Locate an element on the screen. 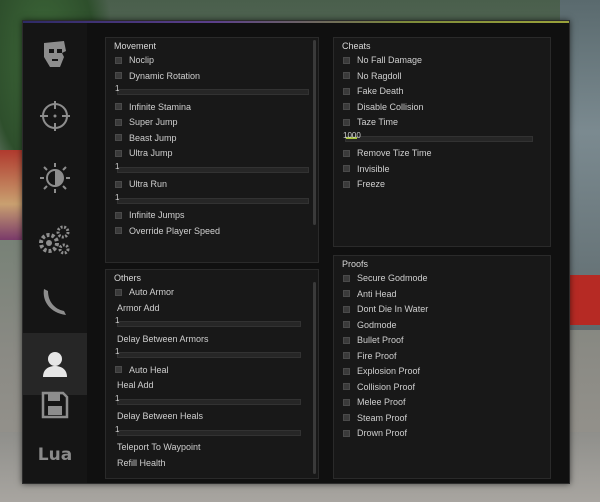 This screenshot has height=502, width=600. lua-icon: Lua is located at coordinates (55, 455).